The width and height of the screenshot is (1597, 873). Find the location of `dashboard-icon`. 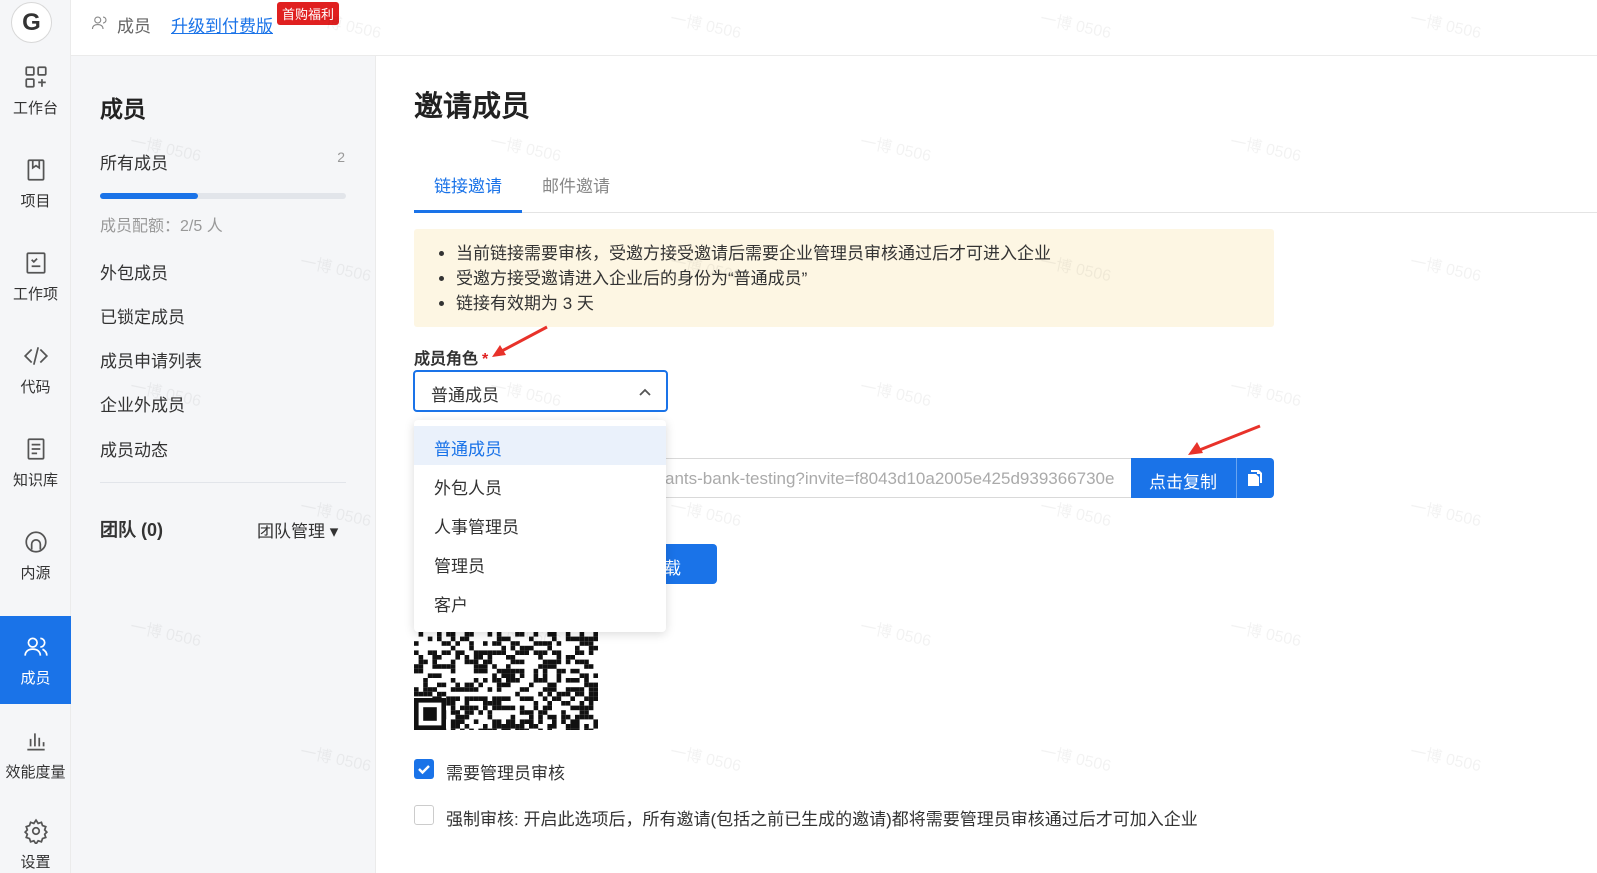

dashboard-icon is located at coordinates (36, 77).